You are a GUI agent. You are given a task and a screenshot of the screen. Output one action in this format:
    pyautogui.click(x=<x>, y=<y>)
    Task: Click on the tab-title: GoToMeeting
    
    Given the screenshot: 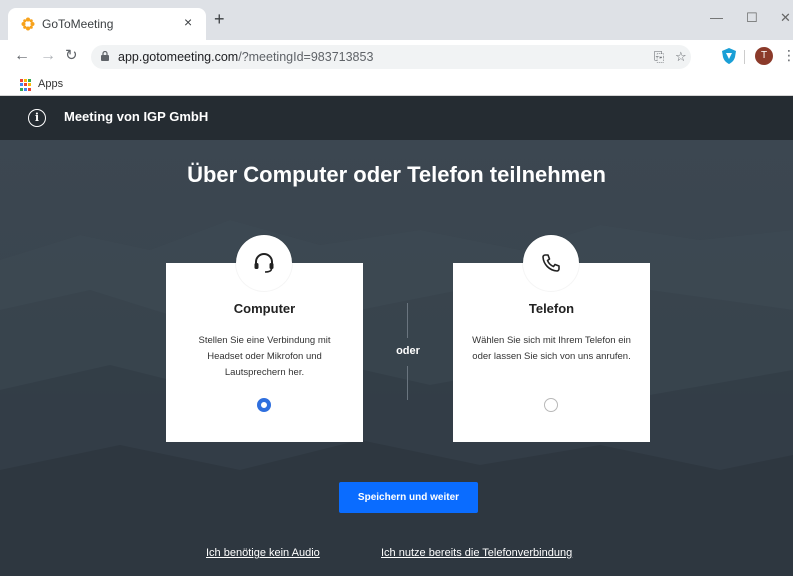 What is the action you would take?
    pyautogui.click(x=78, y=24)
    